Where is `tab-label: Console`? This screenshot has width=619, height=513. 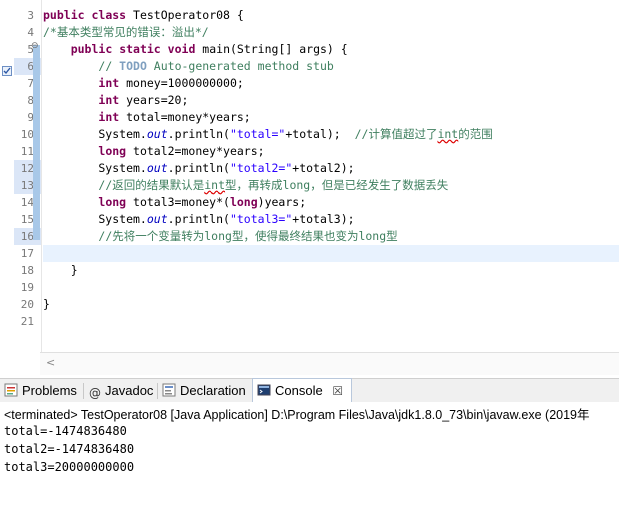 tab-label: Console is located at coordinates (299, 390).